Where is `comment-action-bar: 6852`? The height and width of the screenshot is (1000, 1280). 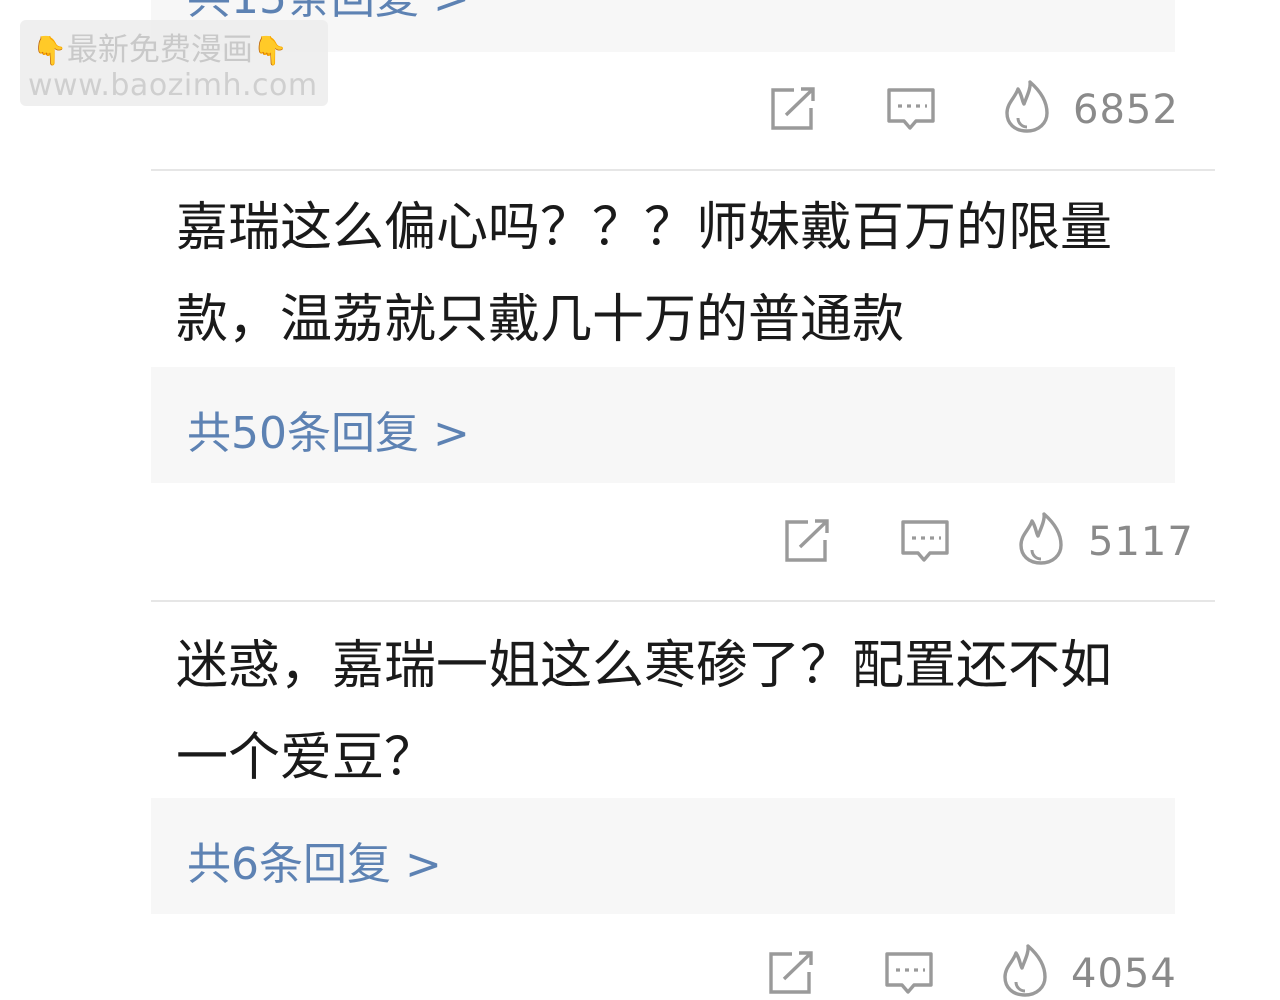 comment-action-bar: 6852 is located at coordinates (973, 113).